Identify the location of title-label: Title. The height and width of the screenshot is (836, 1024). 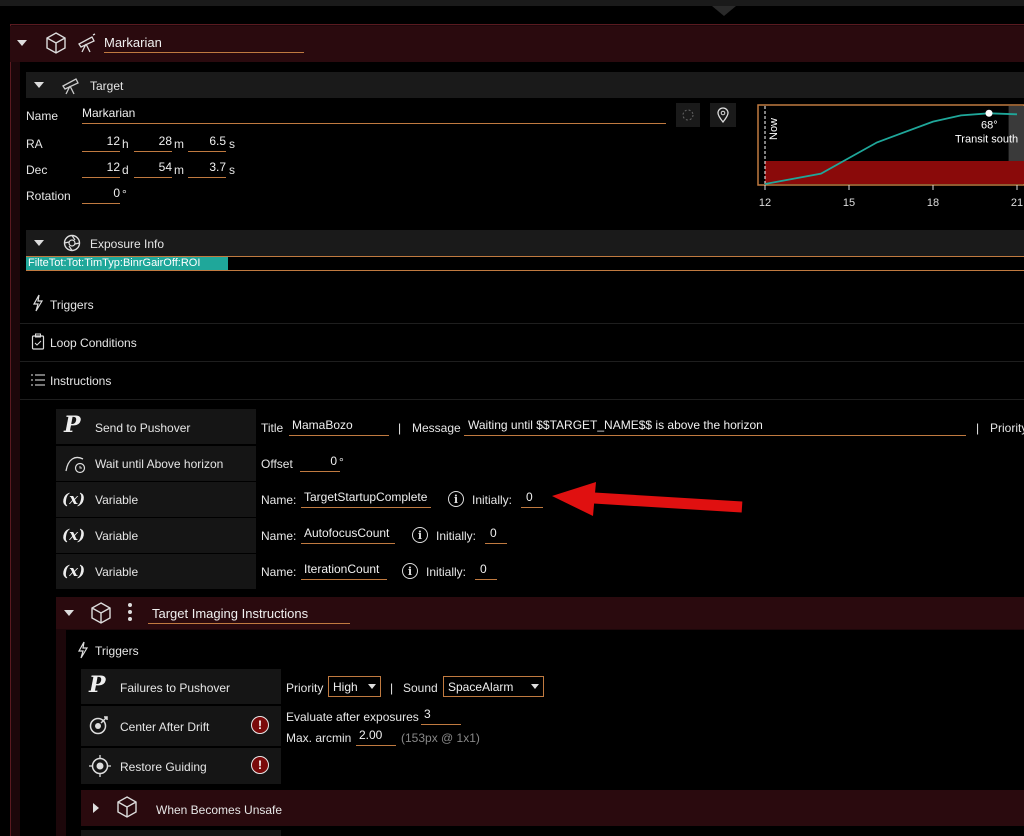
(272, 428).